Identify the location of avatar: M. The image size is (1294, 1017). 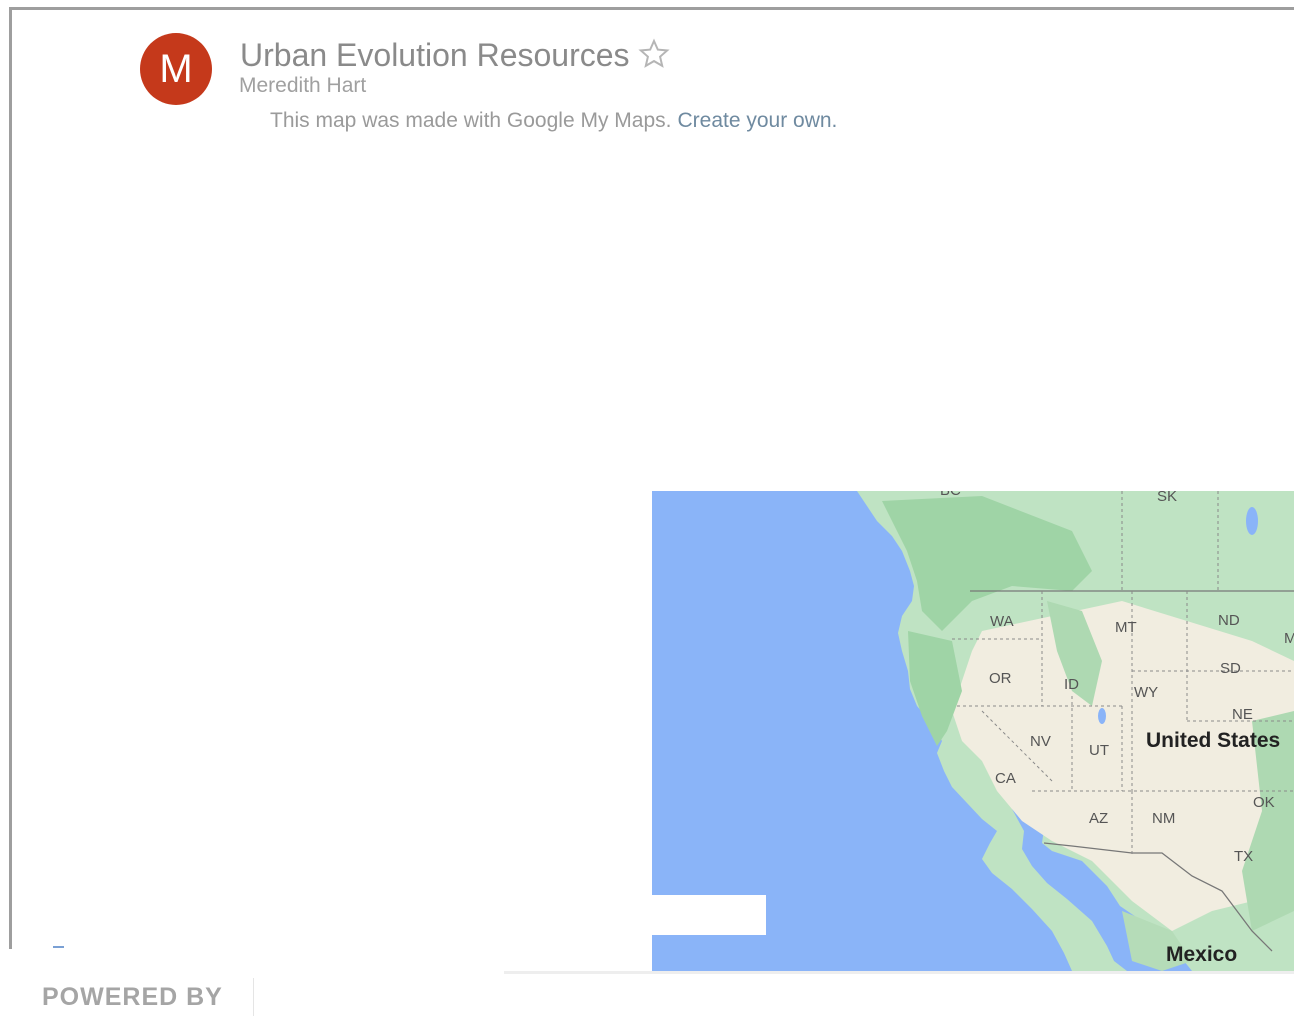
(176, 69).